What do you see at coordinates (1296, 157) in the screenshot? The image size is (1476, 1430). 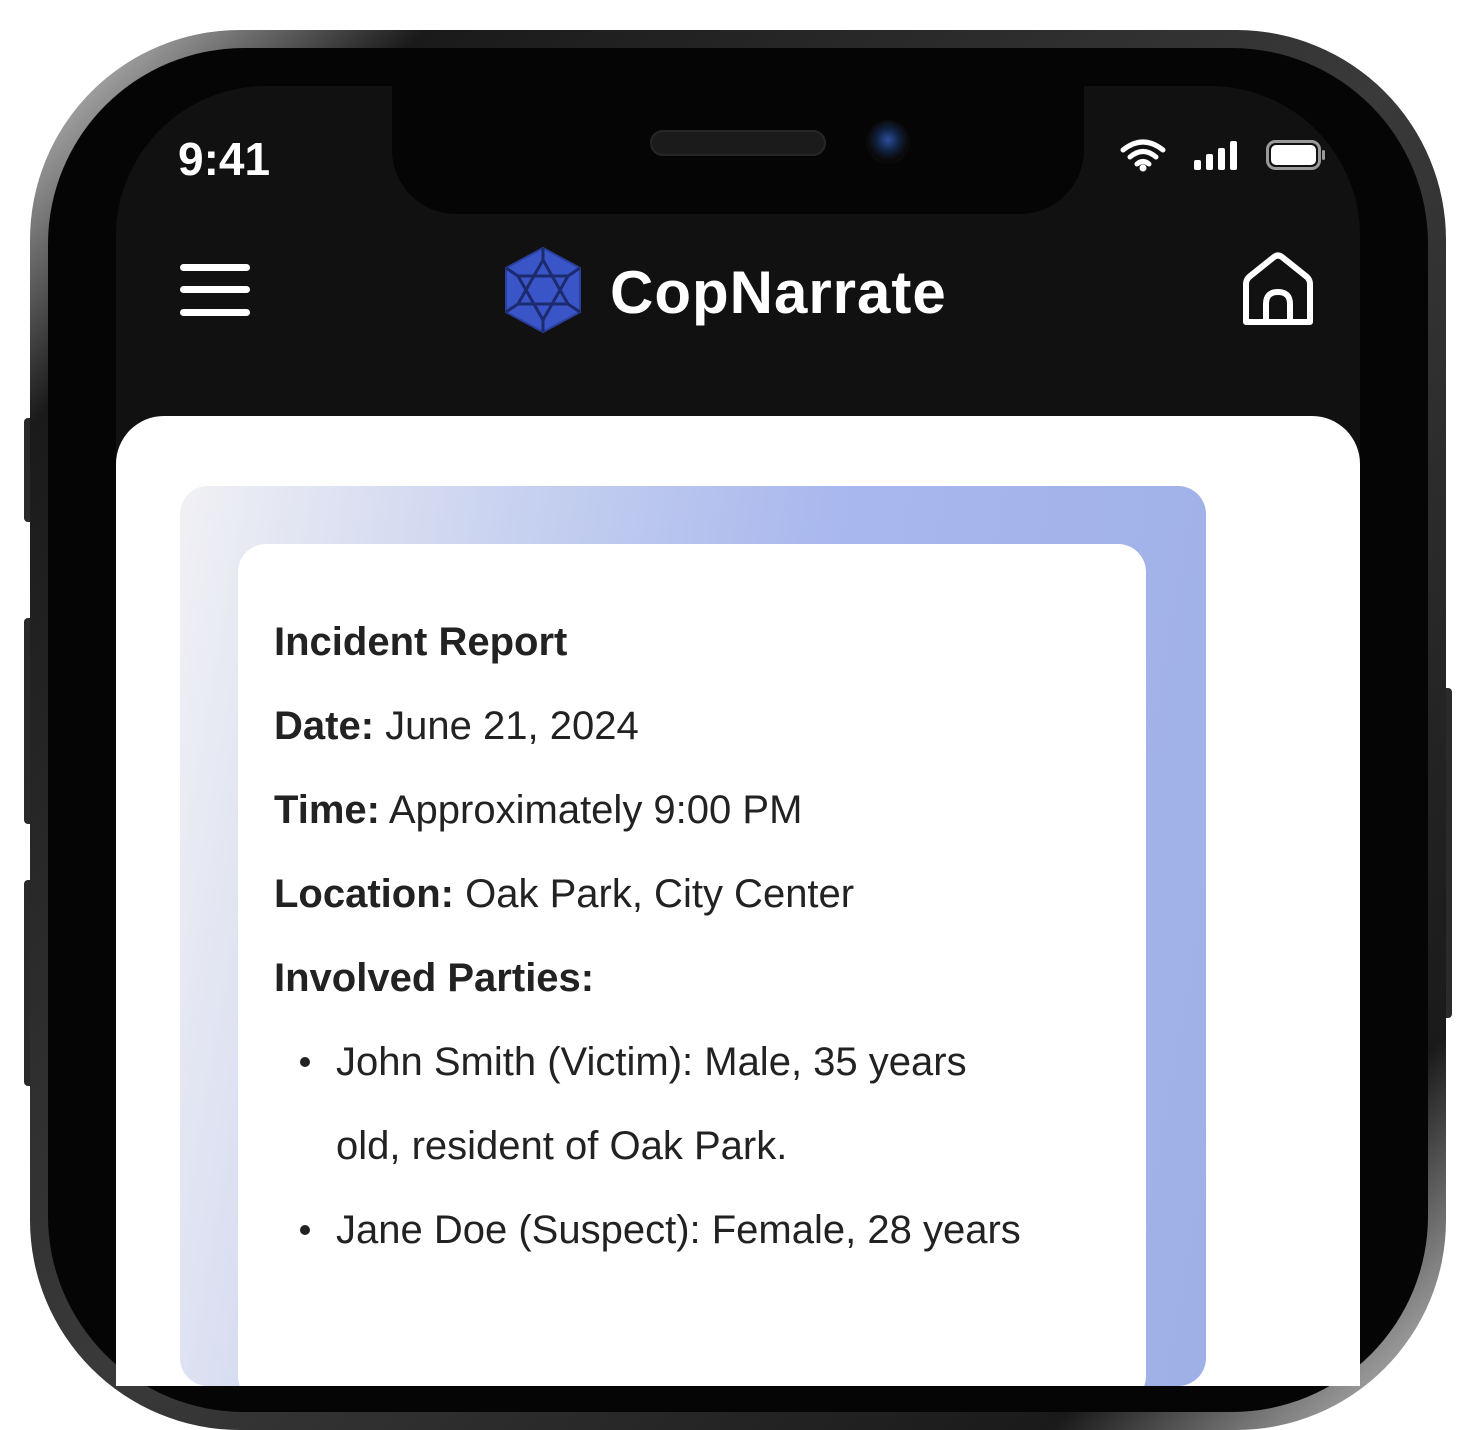 I see `battery-icon` at bounding box center [1296, 157].